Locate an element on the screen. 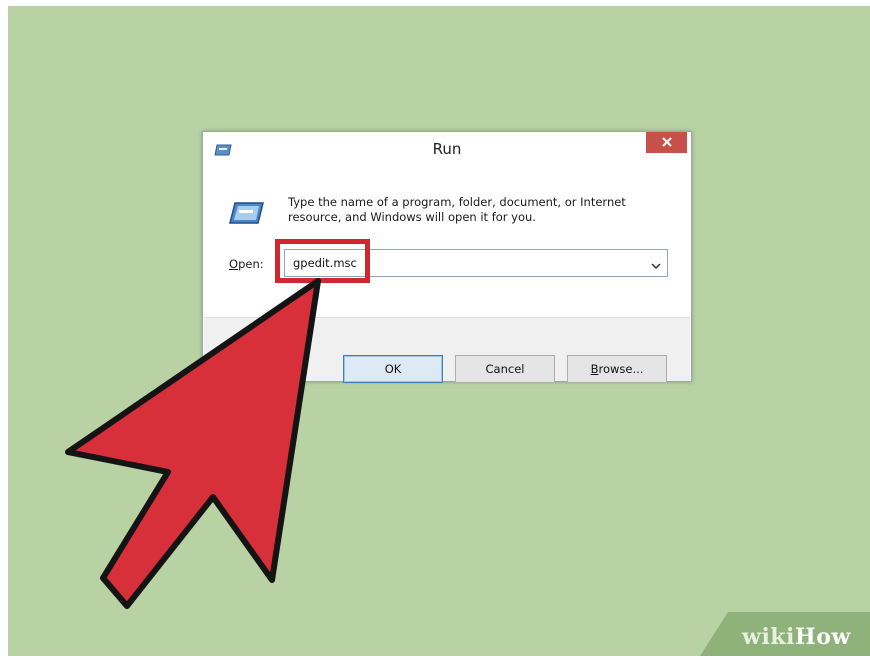 The height and width of the screenshot is (660, 870). wikihow-watermark: wikiHow is located at coordinates (796, 637).